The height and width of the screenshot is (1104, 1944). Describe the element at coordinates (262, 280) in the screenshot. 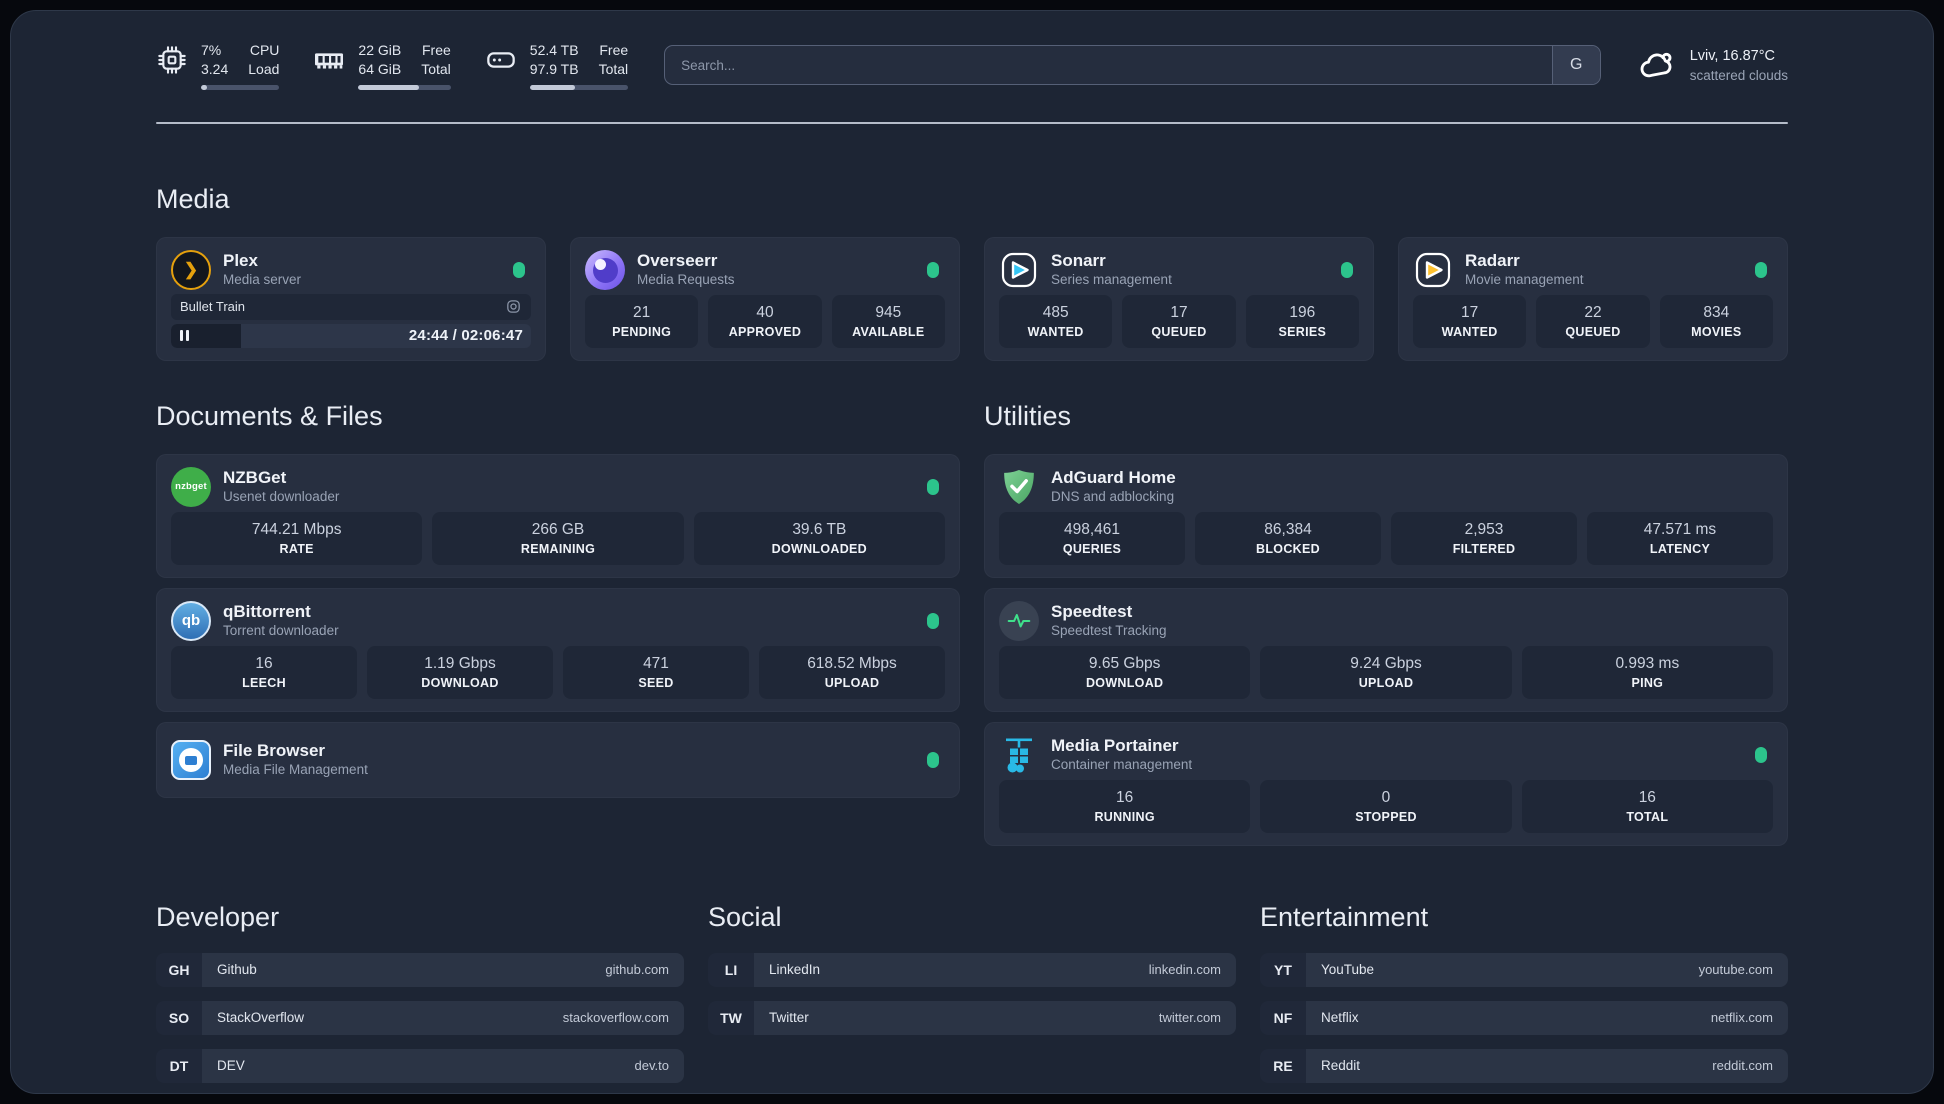

I see `app-description: Media server` at that location.